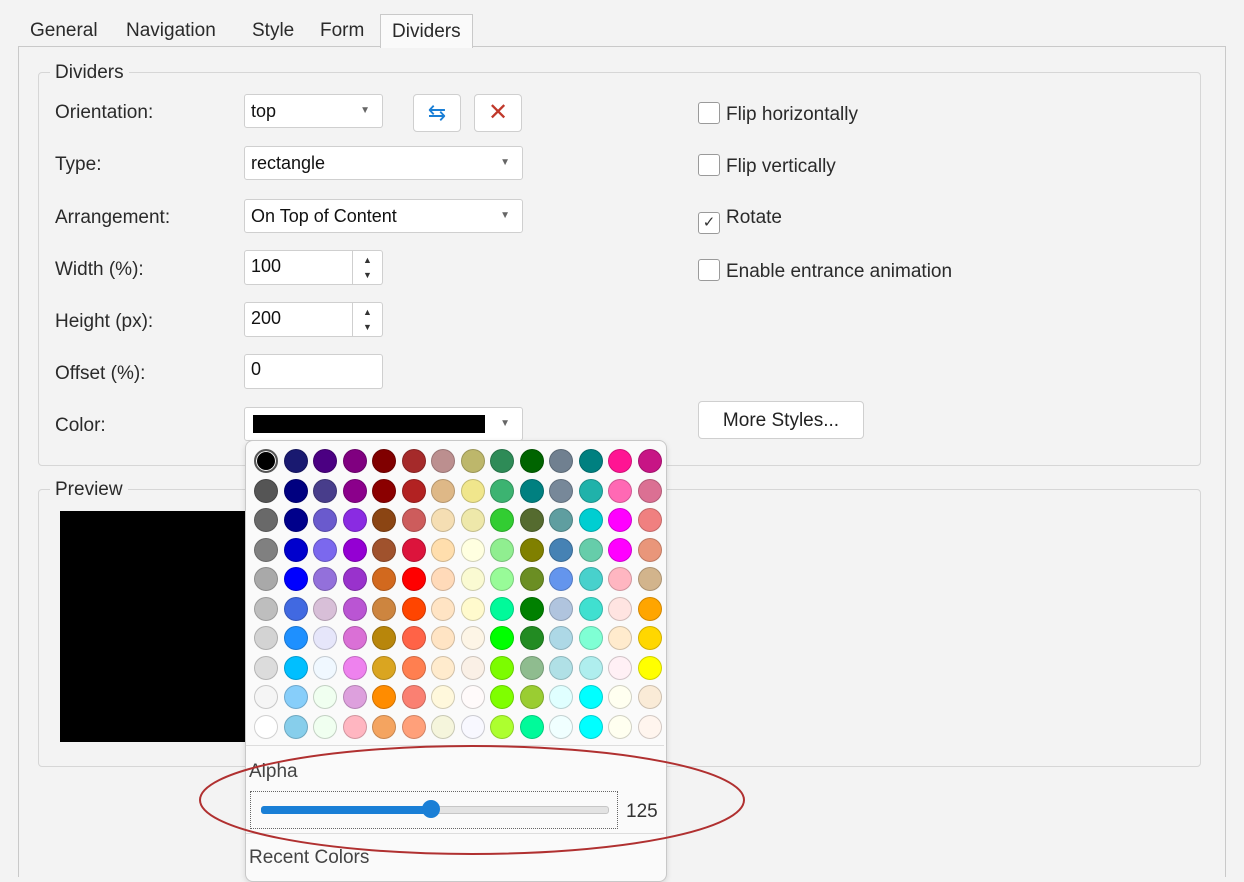  What do you see at coordinates (367, 312) in the screenshot?
I see `step-up-icon: ▲` at bounding box center [367, 312].